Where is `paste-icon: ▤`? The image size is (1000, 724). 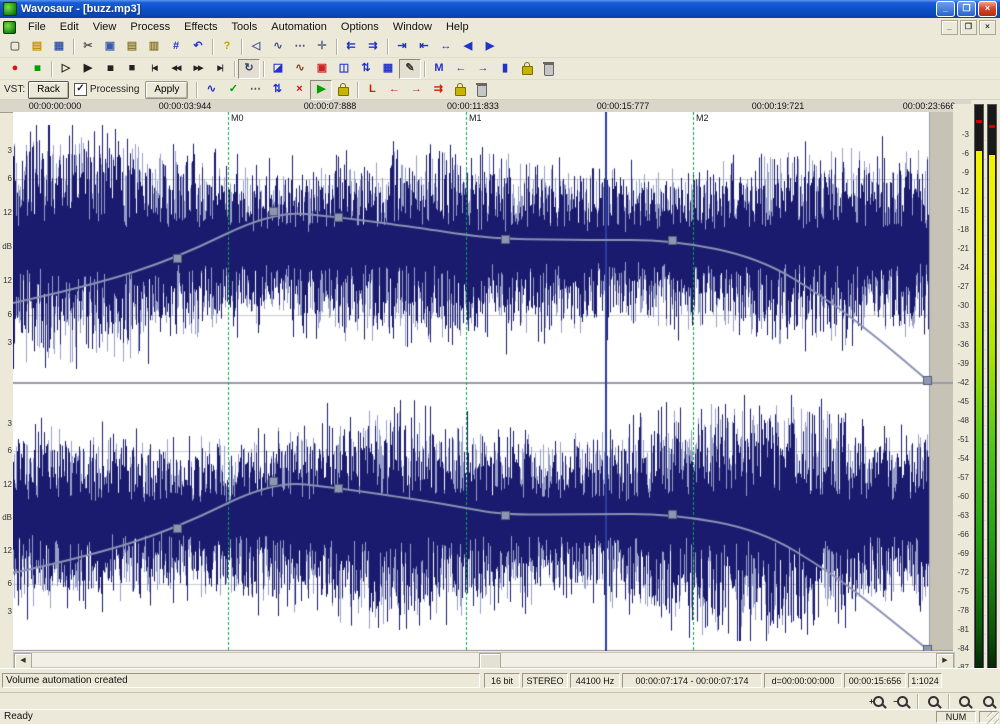 paste-icon: ▤ is located at coordinates (132, 47).